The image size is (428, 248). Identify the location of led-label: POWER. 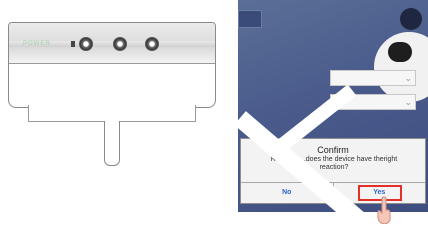
(37, 44).